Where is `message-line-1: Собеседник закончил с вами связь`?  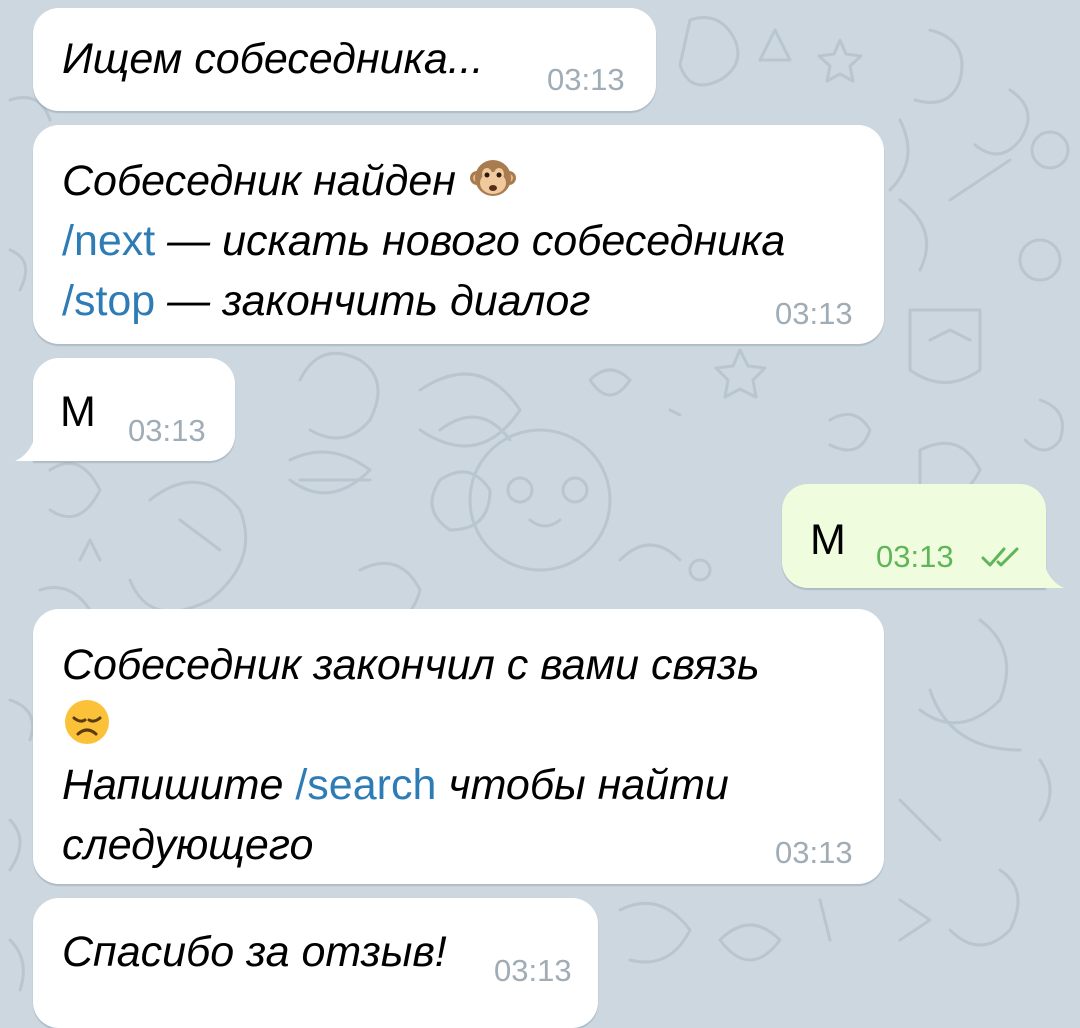
message-line-1: Собеседник закончил с вами связь is located at coordinates (411, 665).